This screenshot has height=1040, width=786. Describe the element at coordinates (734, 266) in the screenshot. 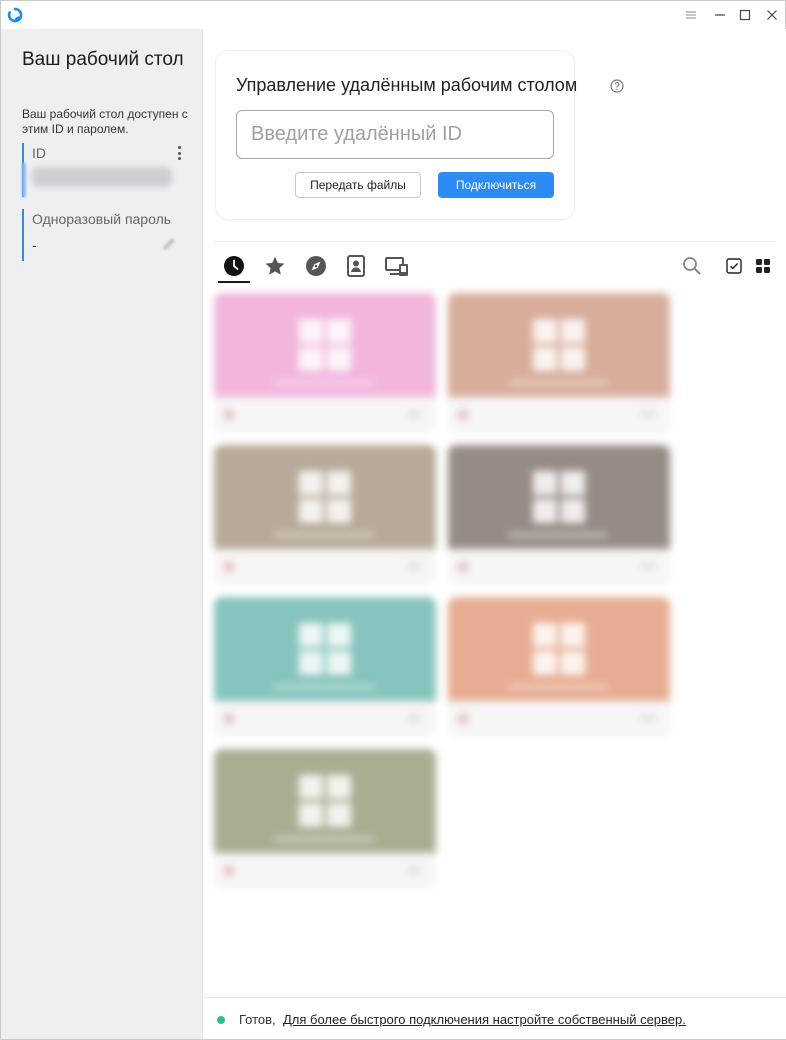

I see `select-mode-icon` at that location.